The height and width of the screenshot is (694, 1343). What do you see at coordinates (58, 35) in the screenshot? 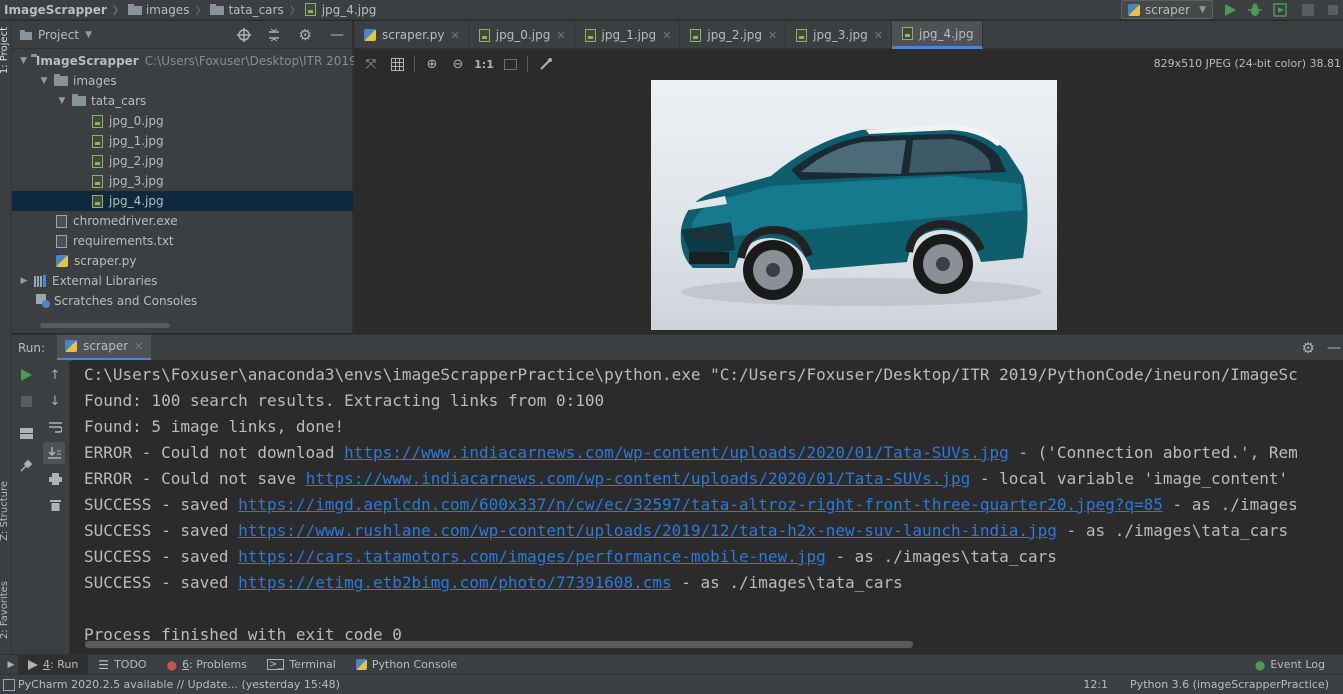
I see `project-view-select: Project` at bounding box center [58, 35].